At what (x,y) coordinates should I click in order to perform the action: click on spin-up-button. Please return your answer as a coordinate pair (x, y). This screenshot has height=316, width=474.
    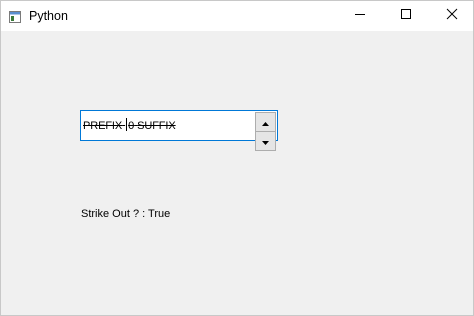
    Looking at the image, I should click on (265, 122).